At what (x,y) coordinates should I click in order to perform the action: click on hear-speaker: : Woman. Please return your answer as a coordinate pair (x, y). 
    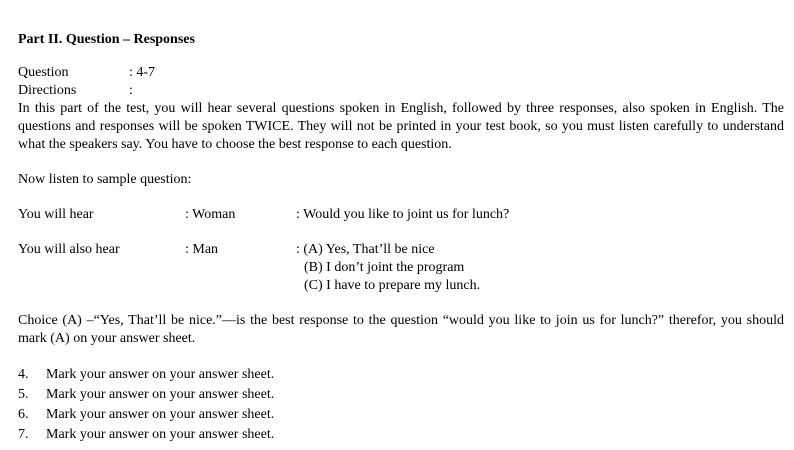
    Looking at the image, I should click on (210, 214).